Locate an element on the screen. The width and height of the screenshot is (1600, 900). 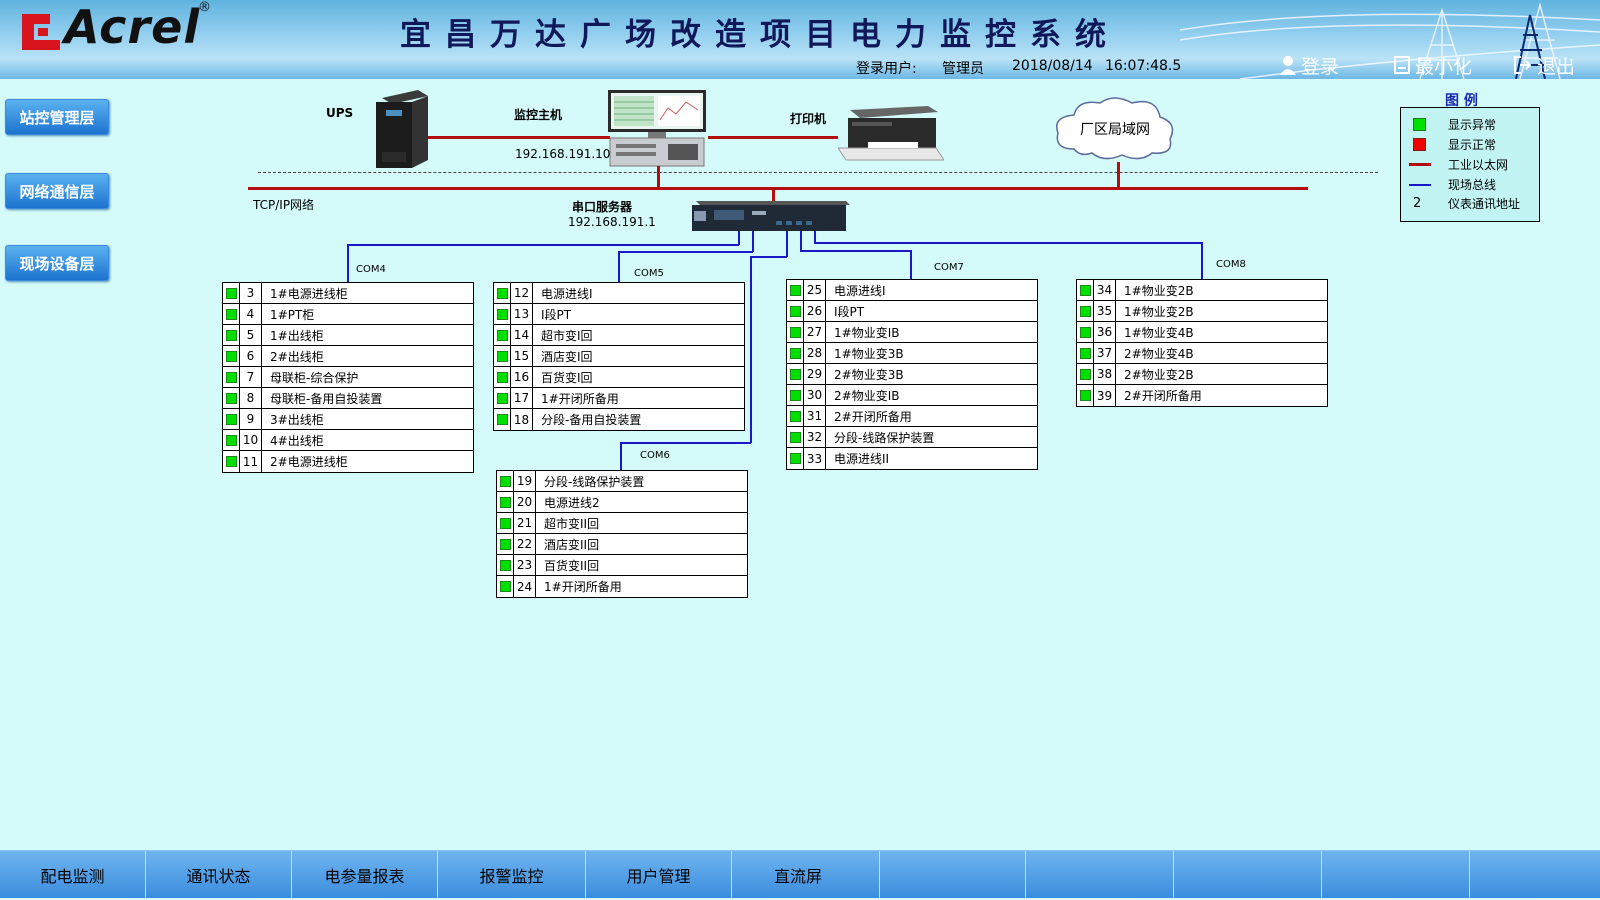
device-row: 34 1#物业变2B is located at coordinates (1202, 290).